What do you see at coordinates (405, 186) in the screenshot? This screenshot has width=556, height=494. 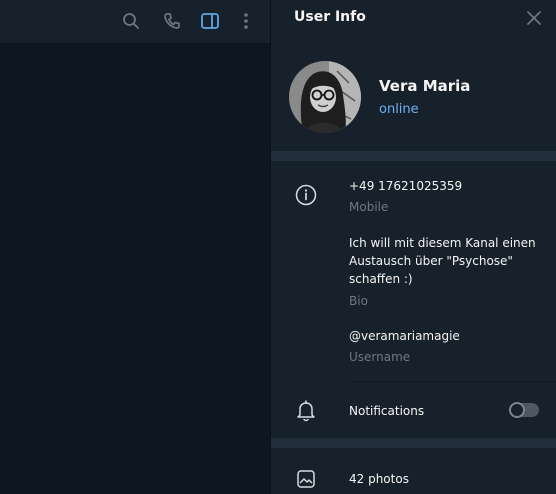 I see `phone-number: +49 17621025359` at bounding box center [405, 186].